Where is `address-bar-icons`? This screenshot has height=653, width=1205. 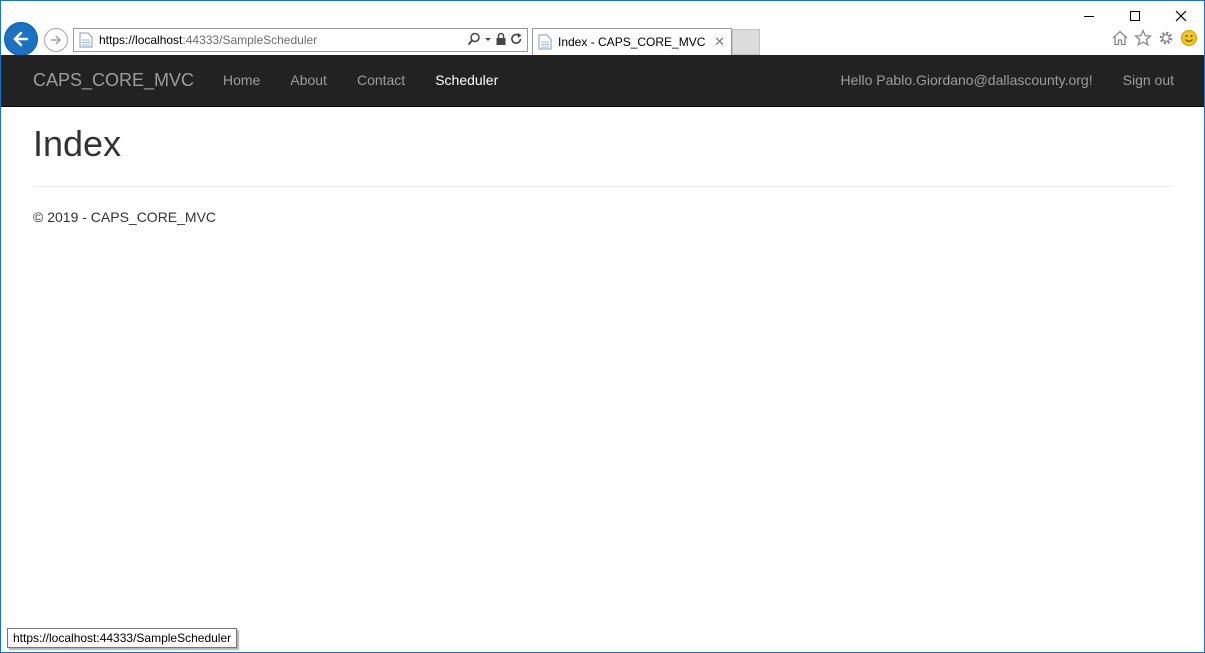
address-bar-icons is located at coordinates (495, 39).